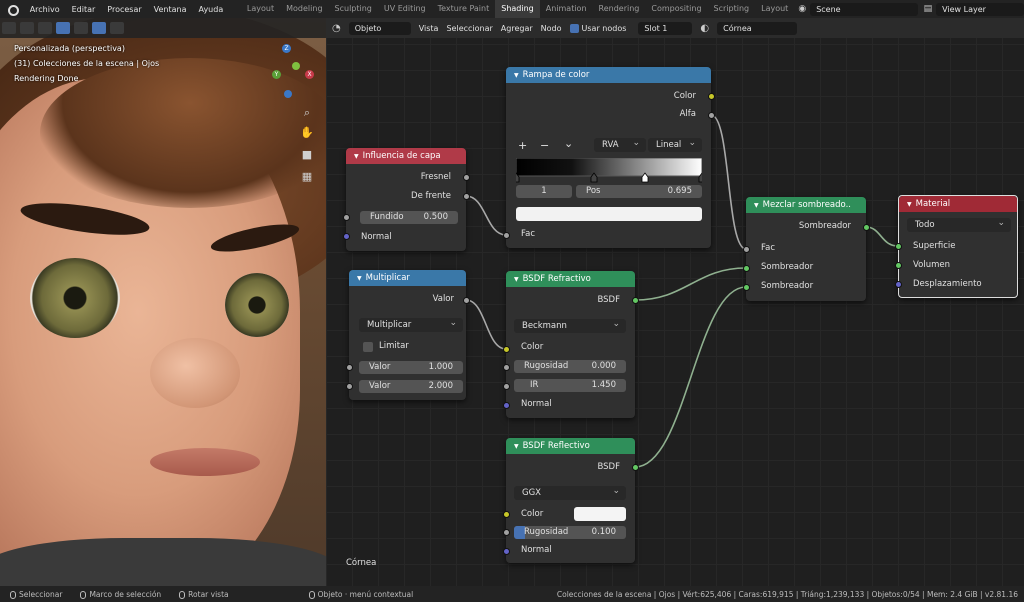 Image resolution: width=1024 pixels, height=602 pixels. What do you see at coordinates (866, 227) in the screenshot?
I see `socket-mix-shader-out` at bounding box center [866, 227].